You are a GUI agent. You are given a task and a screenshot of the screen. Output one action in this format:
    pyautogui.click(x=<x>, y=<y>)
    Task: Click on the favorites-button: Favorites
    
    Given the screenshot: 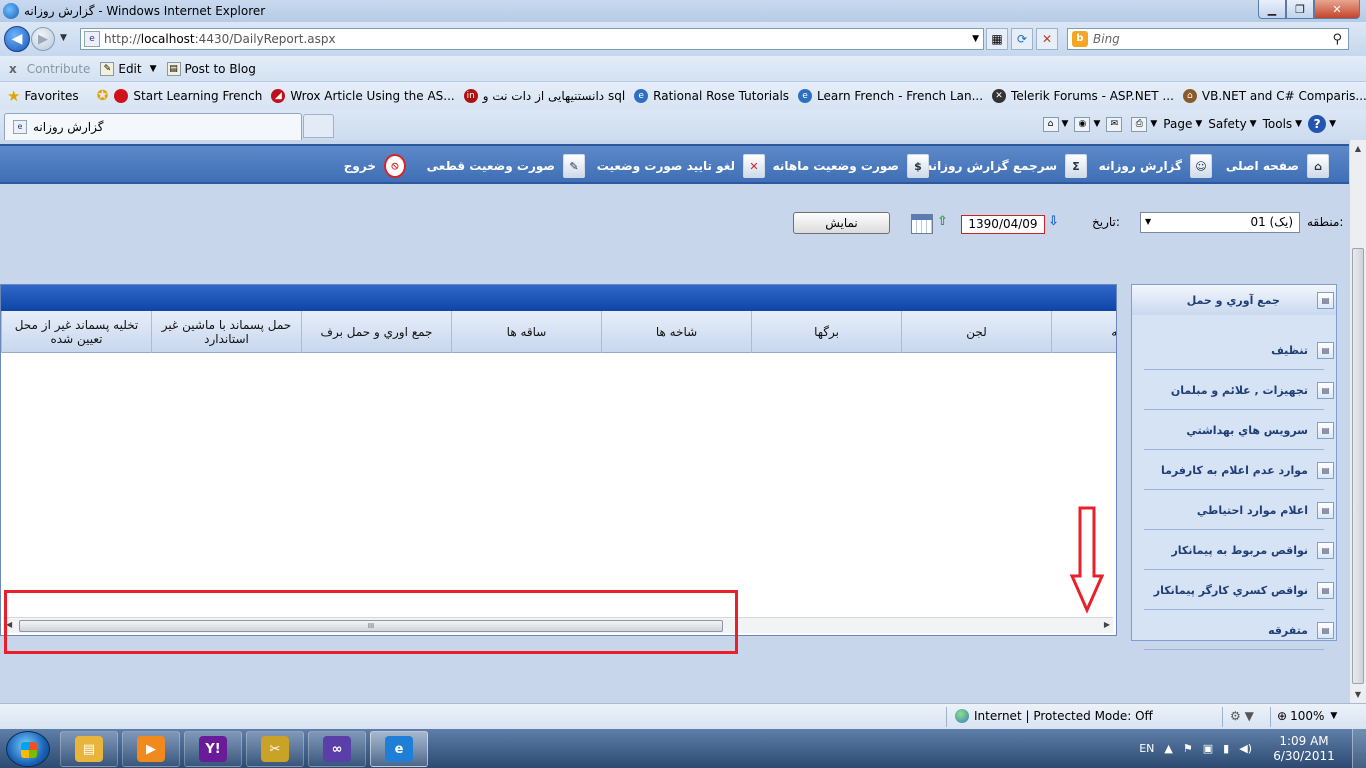 What is the action you would take?
    pyautogui.click(x=51, y=96)
    